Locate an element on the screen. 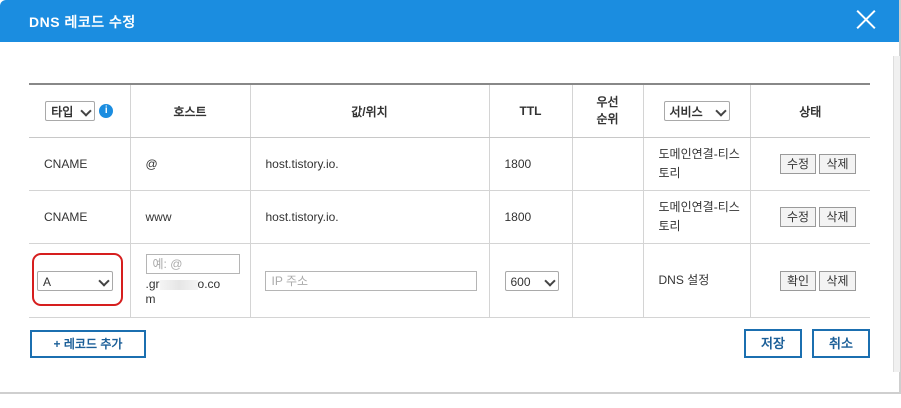  type-filter-select: 타입 is located at coordinates (70, 111).